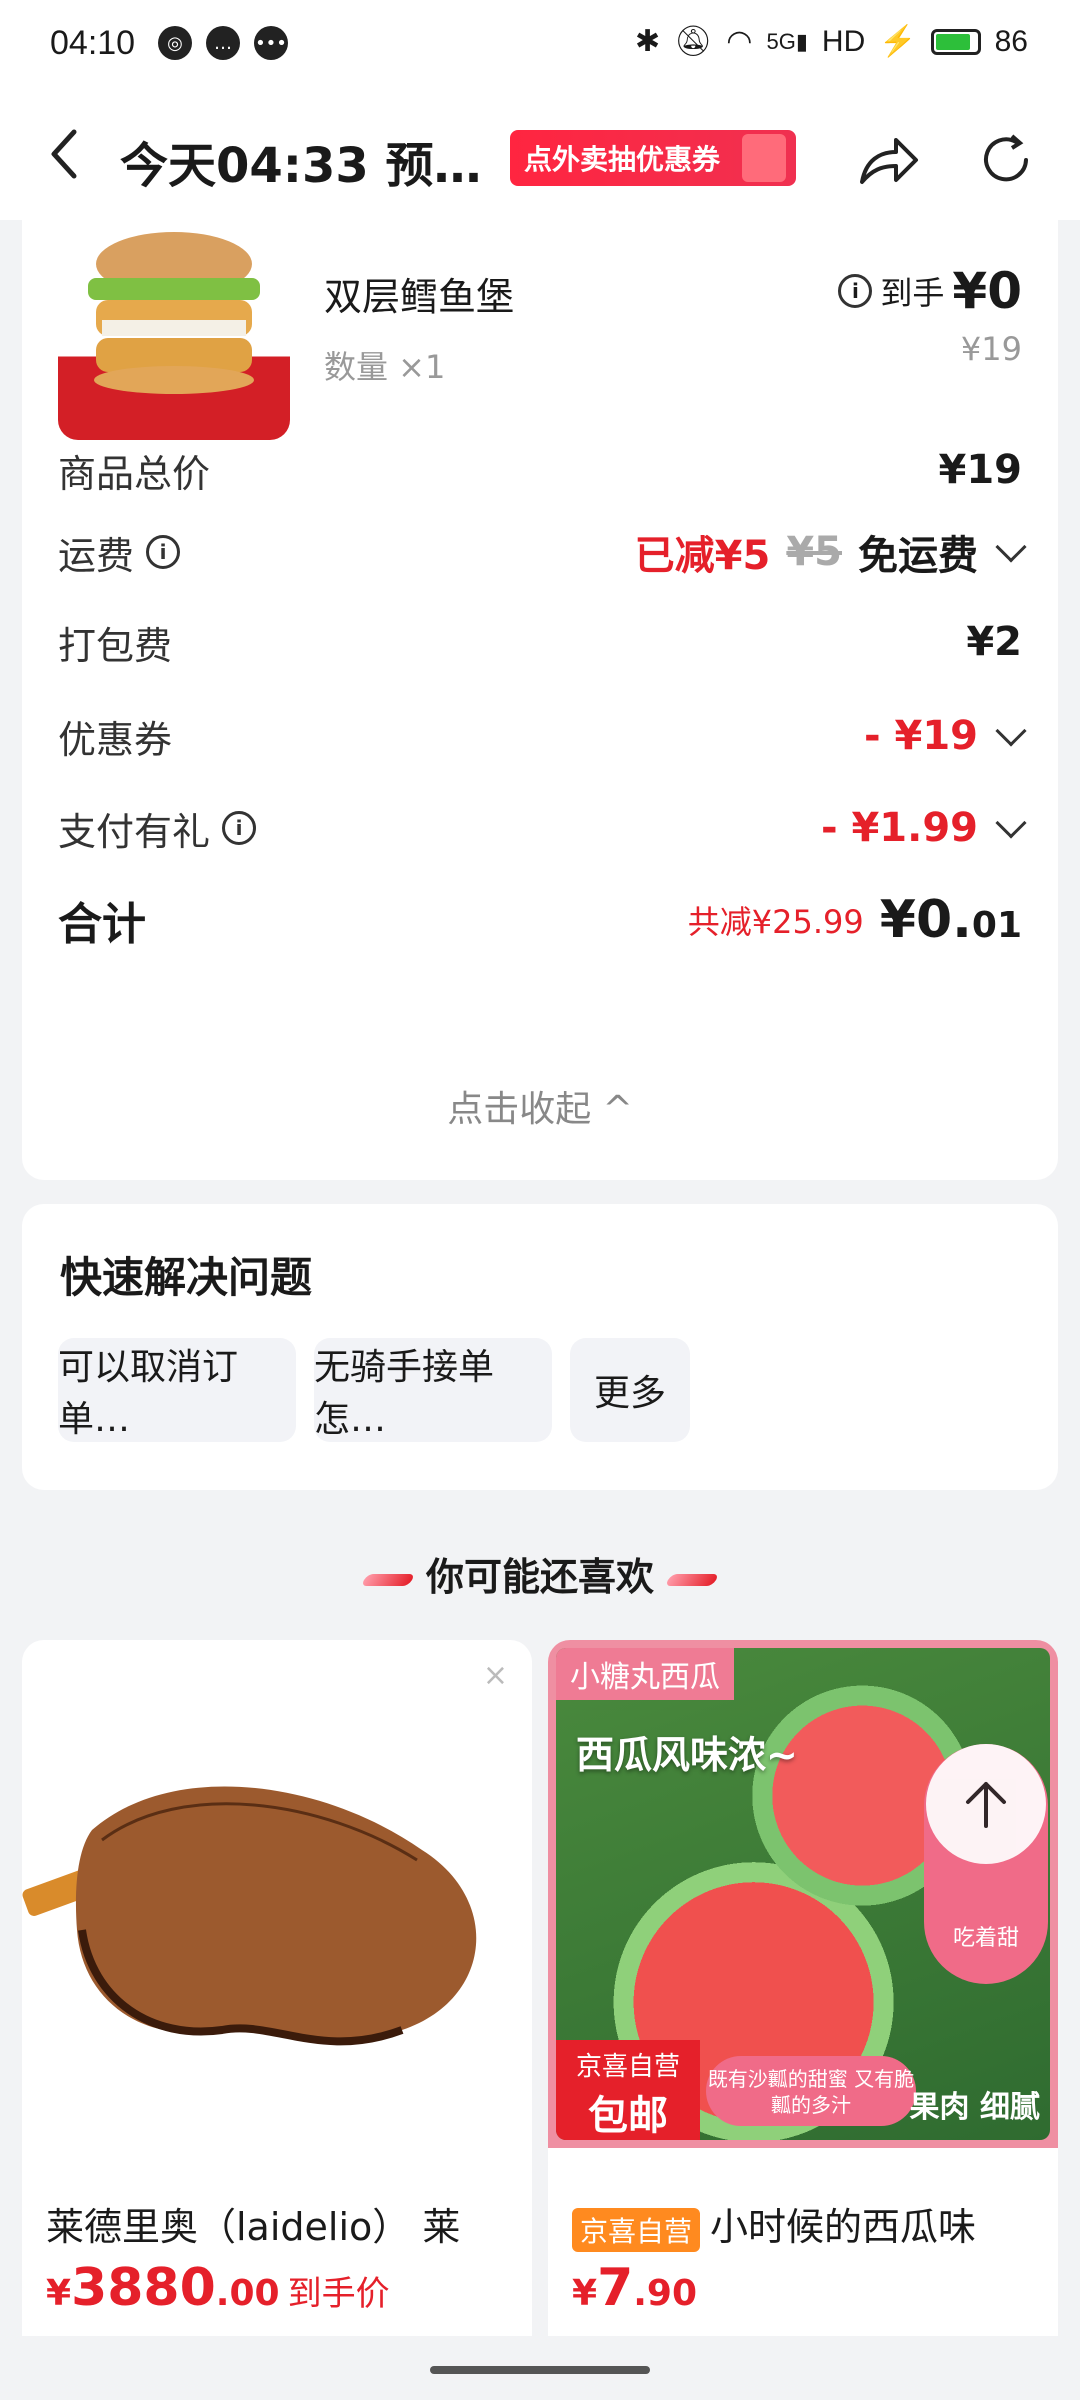 The height and width of the screenshot is (2400, 1080). Describe the element at coordinates (64, 154) in the screenshot. I see `back-arrow-icon` at that location.